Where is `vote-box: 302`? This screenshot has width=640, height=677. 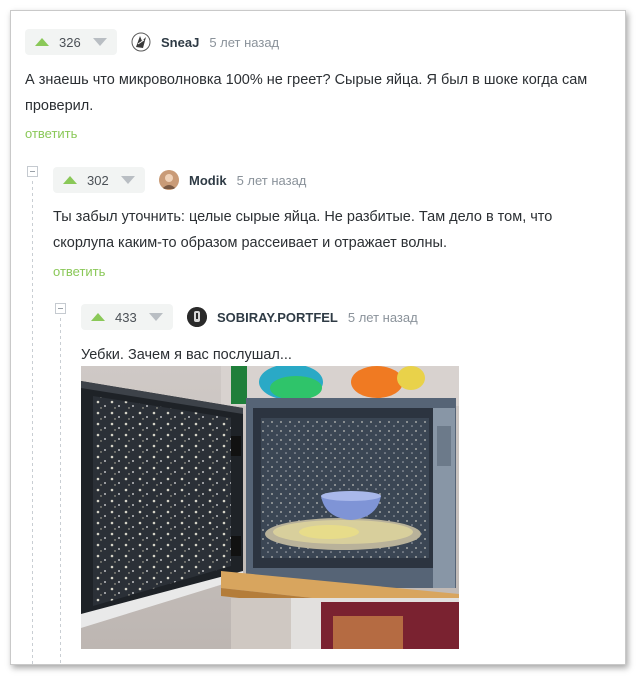 vote-box: 302 is located at coordinates (99, 180).